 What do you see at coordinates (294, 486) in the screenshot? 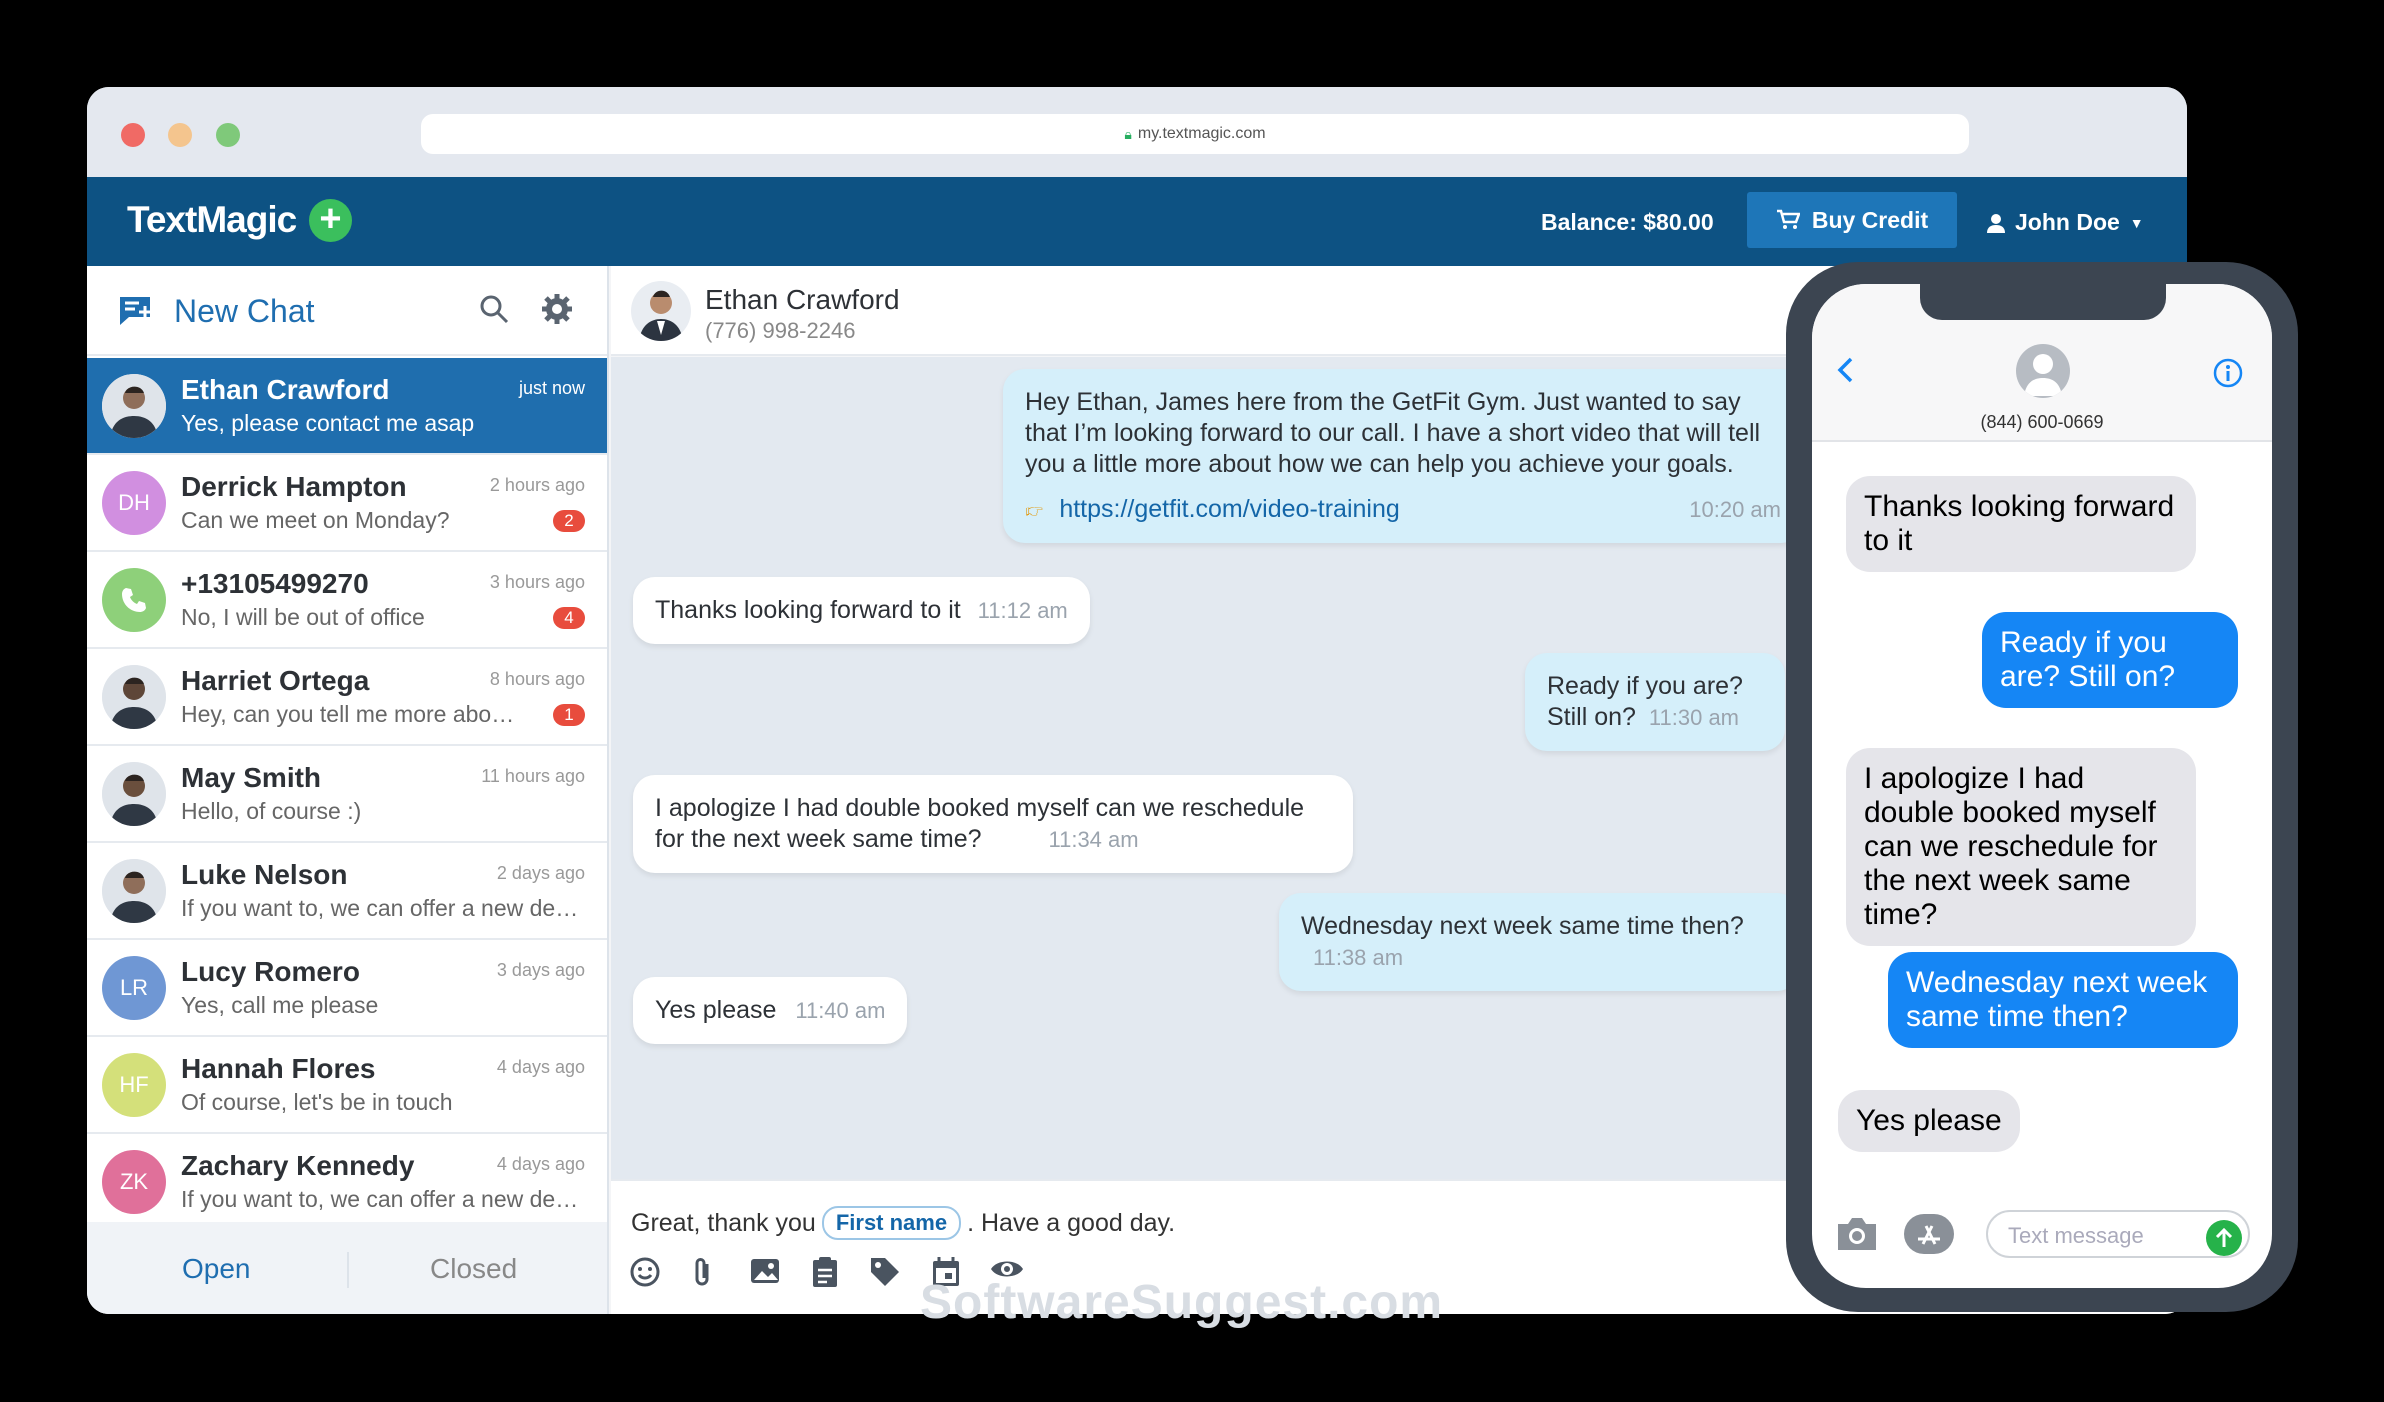
I see `conversation-name: Derrick Hampton` at bounding box center [294, 486].